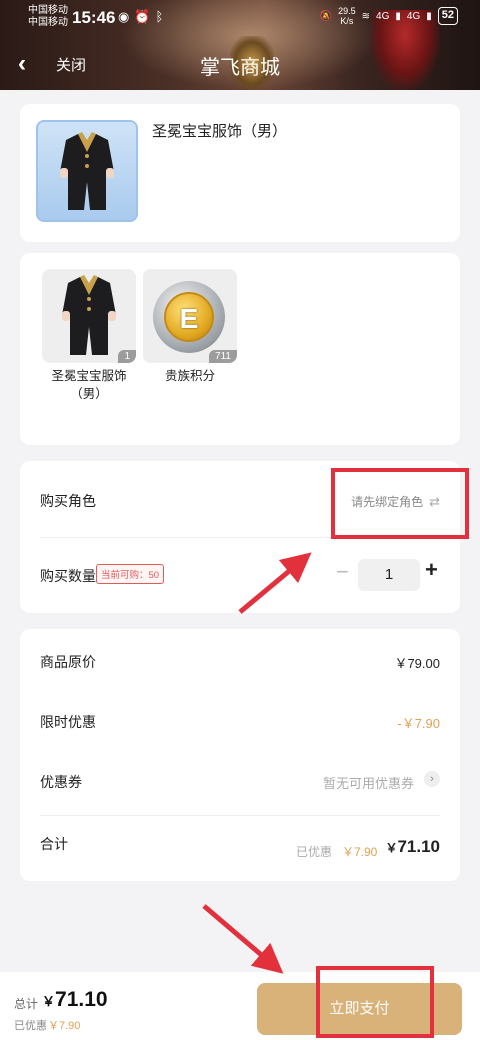  Describe the element at coordinates (68, 722) in the screenshot. I see `discount-label: 限时优惠` at that location.